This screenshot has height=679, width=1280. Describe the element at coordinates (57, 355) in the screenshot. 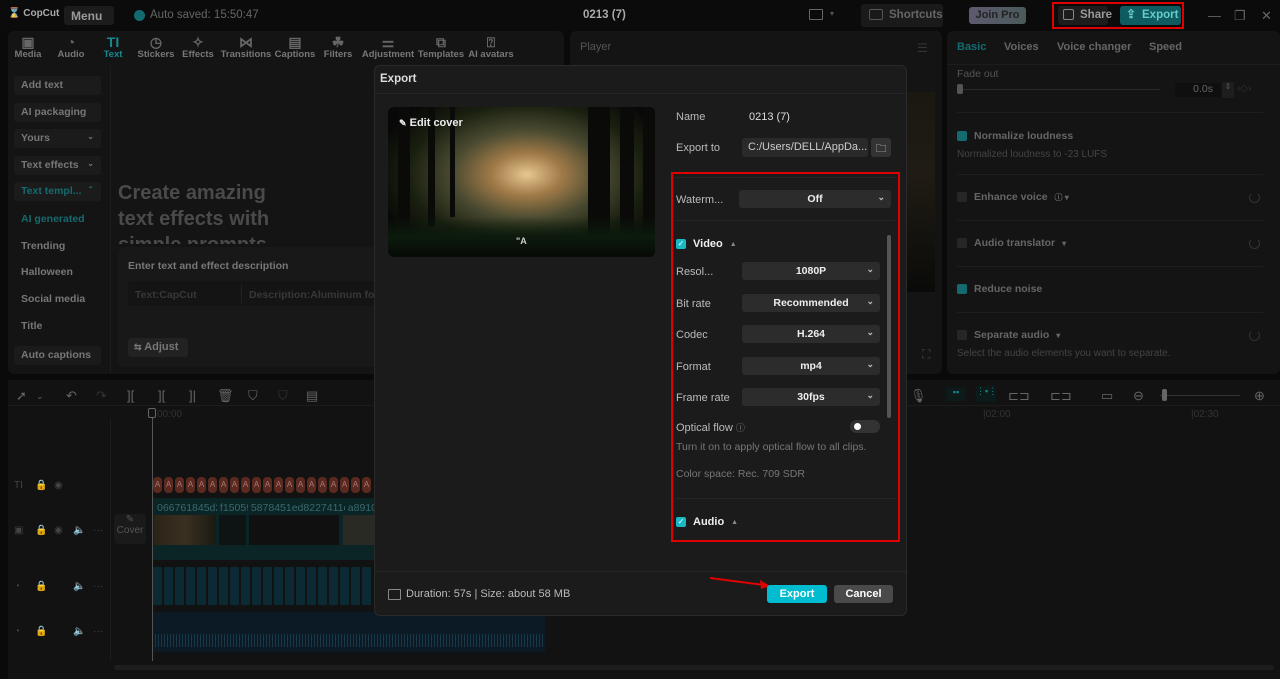

I see `sidebar-auto-captions: Auto captions` at that location.